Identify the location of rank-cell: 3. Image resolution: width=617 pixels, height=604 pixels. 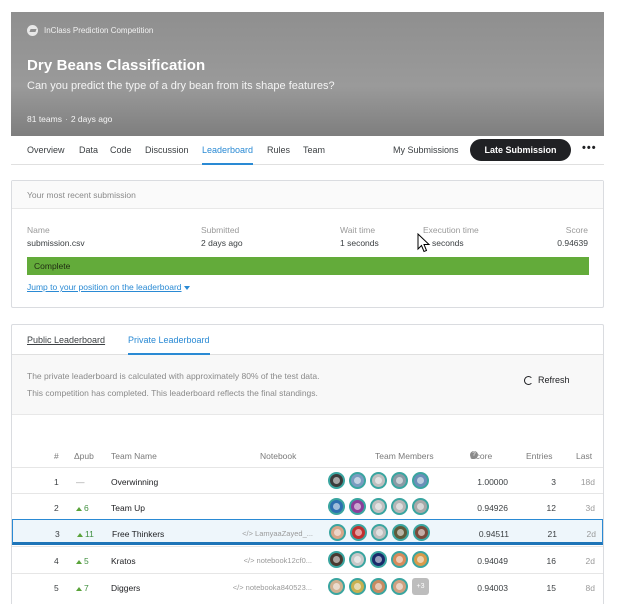
(57, 534).